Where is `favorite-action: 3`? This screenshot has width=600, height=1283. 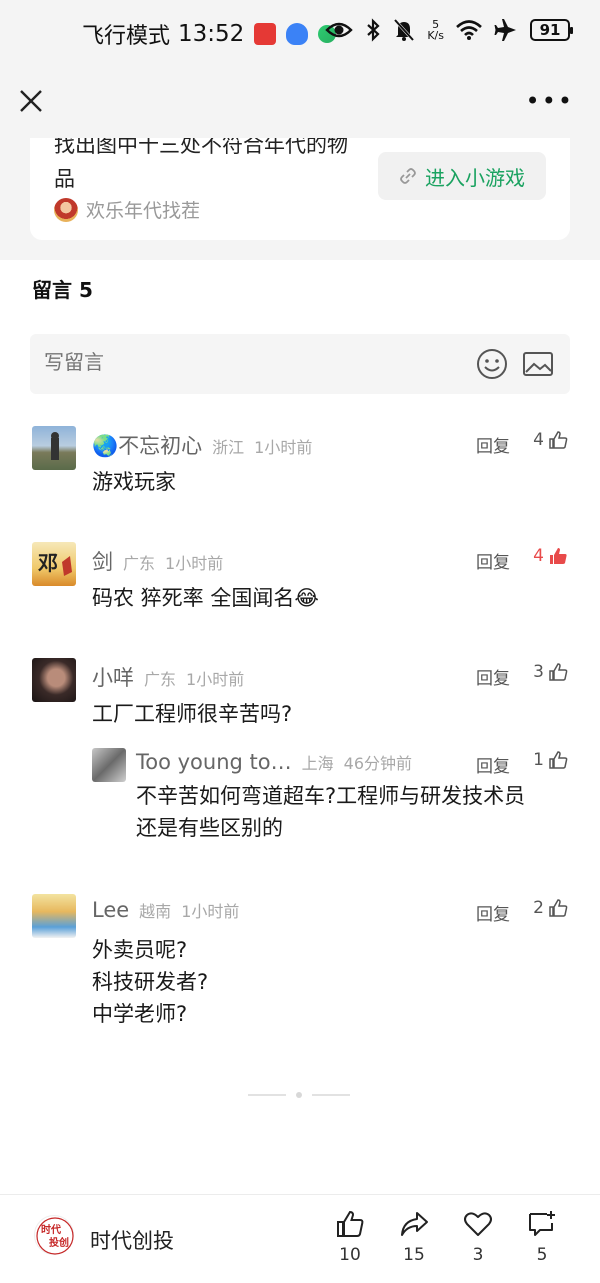
favorite-action: 3 is located at coordinates (478, 1237).